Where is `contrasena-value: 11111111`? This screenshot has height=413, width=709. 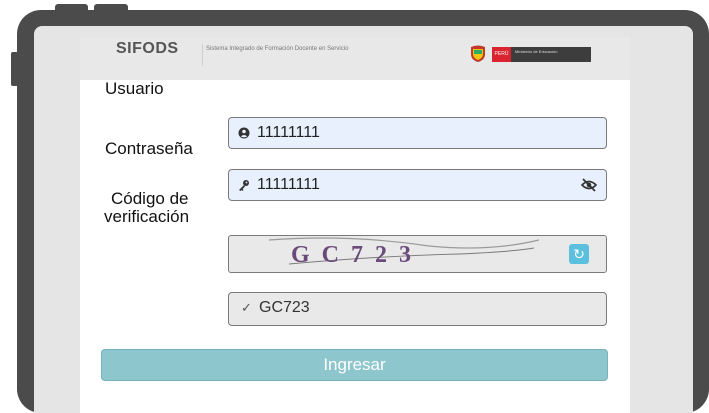 contrasena-value: 11111111 is located at coordinates (288, 184).